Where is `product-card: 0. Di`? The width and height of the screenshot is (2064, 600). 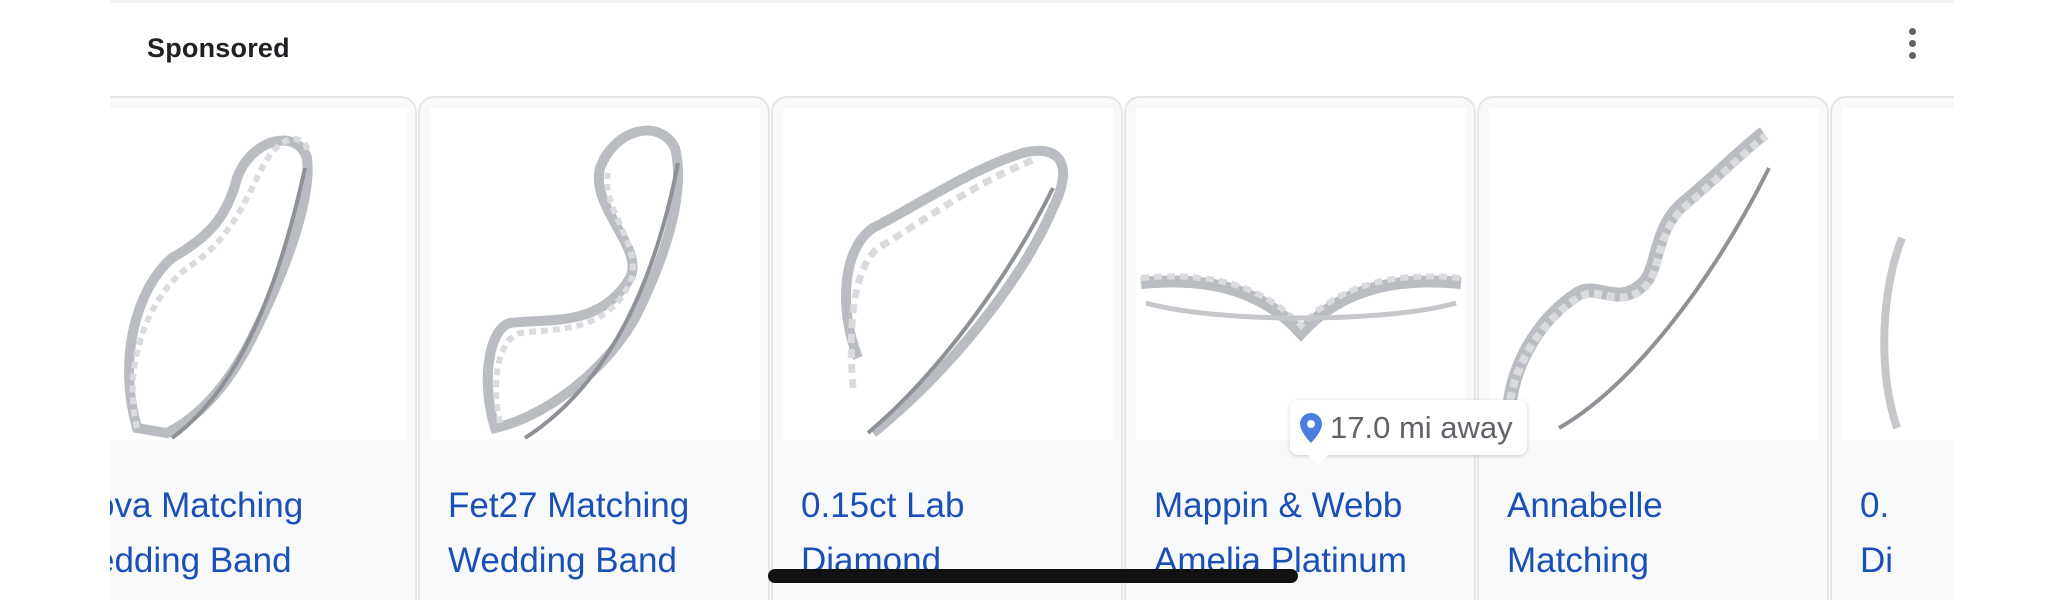 product-card: 0. Di is located at coordinates (1892, 348).